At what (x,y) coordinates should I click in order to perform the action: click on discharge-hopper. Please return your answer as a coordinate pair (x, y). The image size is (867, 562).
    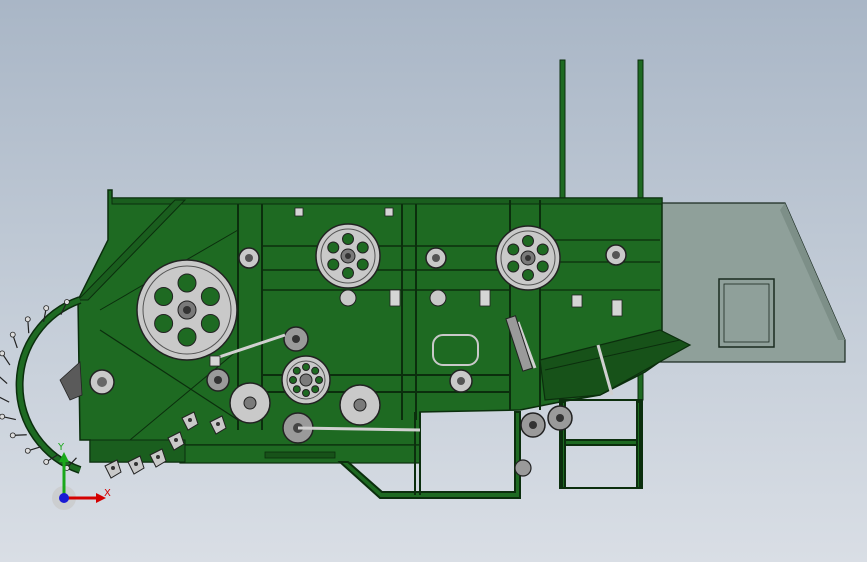
    Looking at the image, I should click on (750, 282).